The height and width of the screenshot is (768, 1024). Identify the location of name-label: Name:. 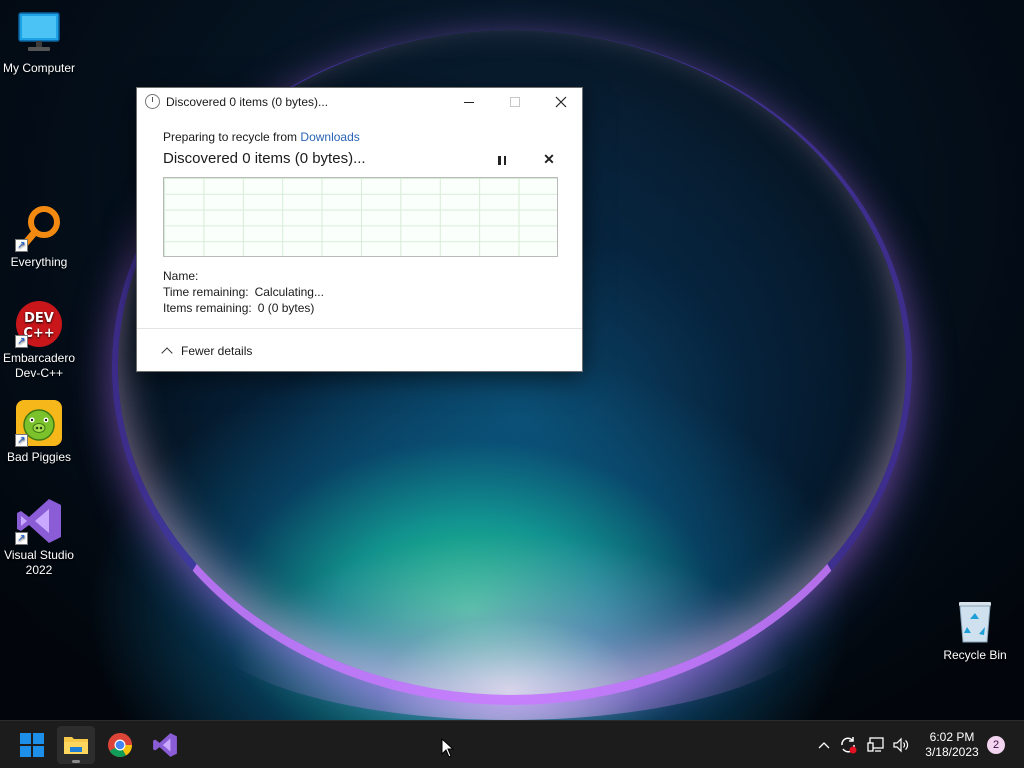
(181, 276).